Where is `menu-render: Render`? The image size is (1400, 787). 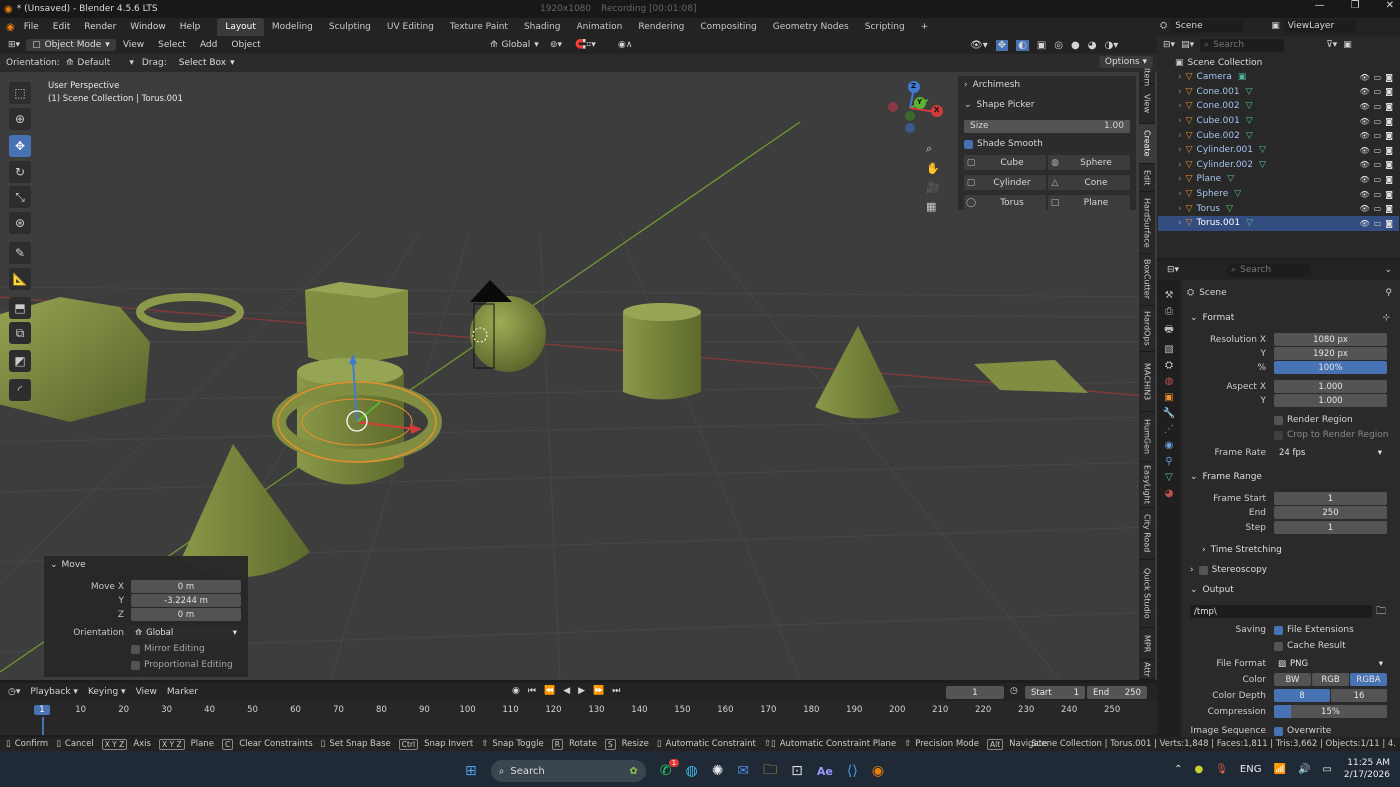 menu-render: Render is located at coordinates (100, 27).